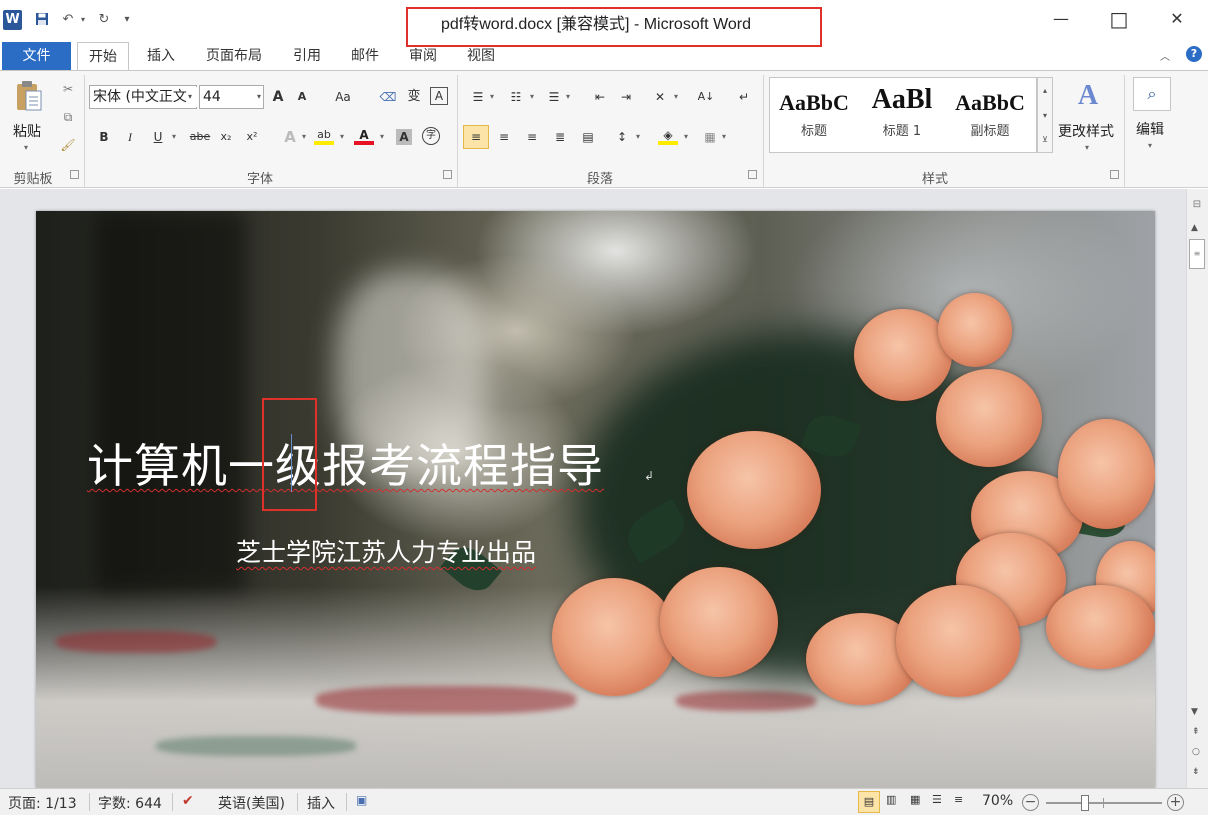  What do you see at coordinates (414, 97) in the screenshot?
I see `phonetic-guide-icon: 变` at bounding box center [414, 97].